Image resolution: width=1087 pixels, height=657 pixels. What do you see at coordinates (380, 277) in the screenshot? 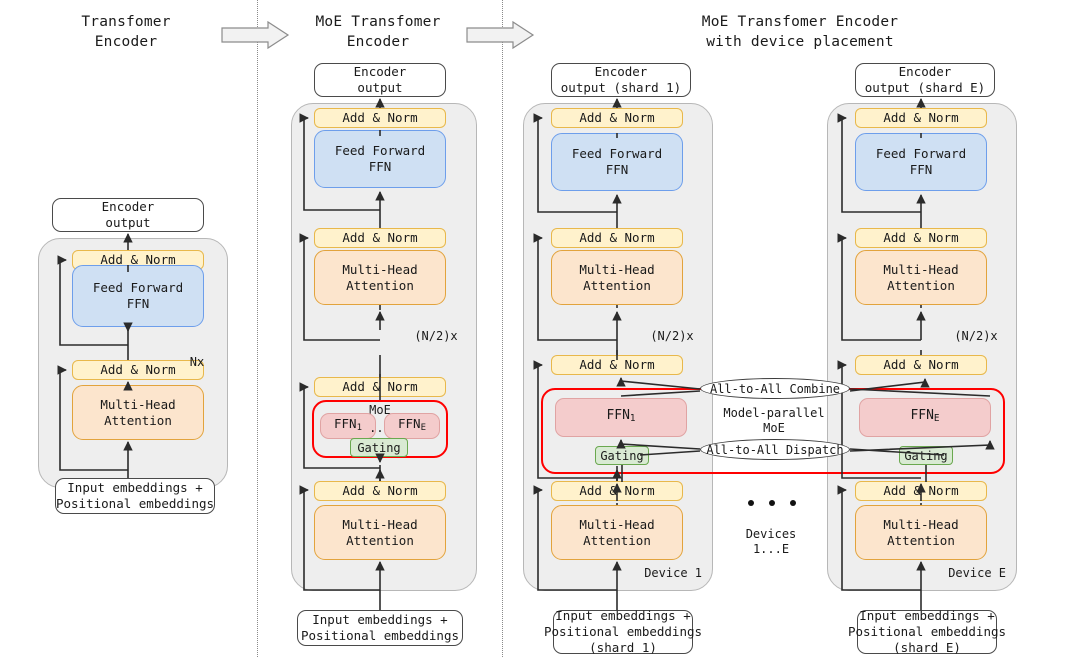
I see `multi-head-attention-upper-col2: Multi-Head Attention` at bounding box center [380, 277].